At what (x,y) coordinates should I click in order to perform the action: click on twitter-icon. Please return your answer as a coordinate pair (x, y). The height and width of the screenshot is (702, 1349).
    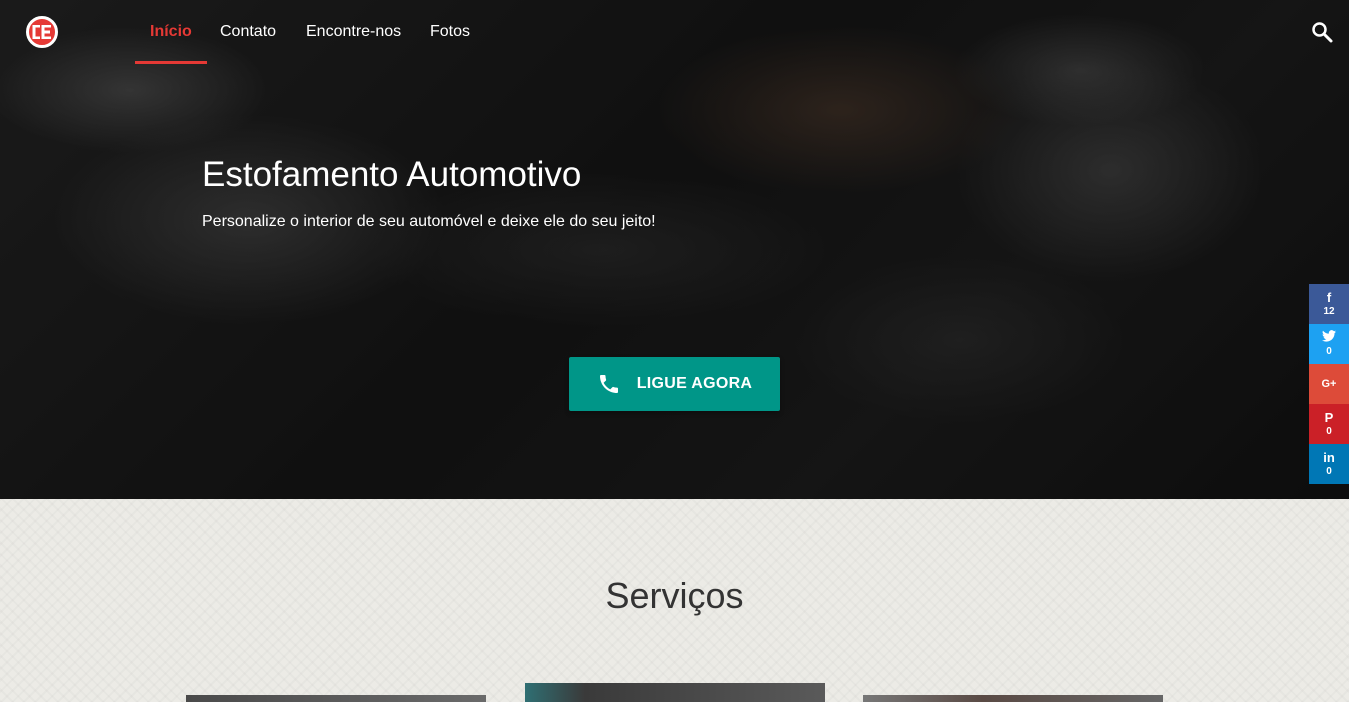
    Looking at the image, I should click on (1329, 337).